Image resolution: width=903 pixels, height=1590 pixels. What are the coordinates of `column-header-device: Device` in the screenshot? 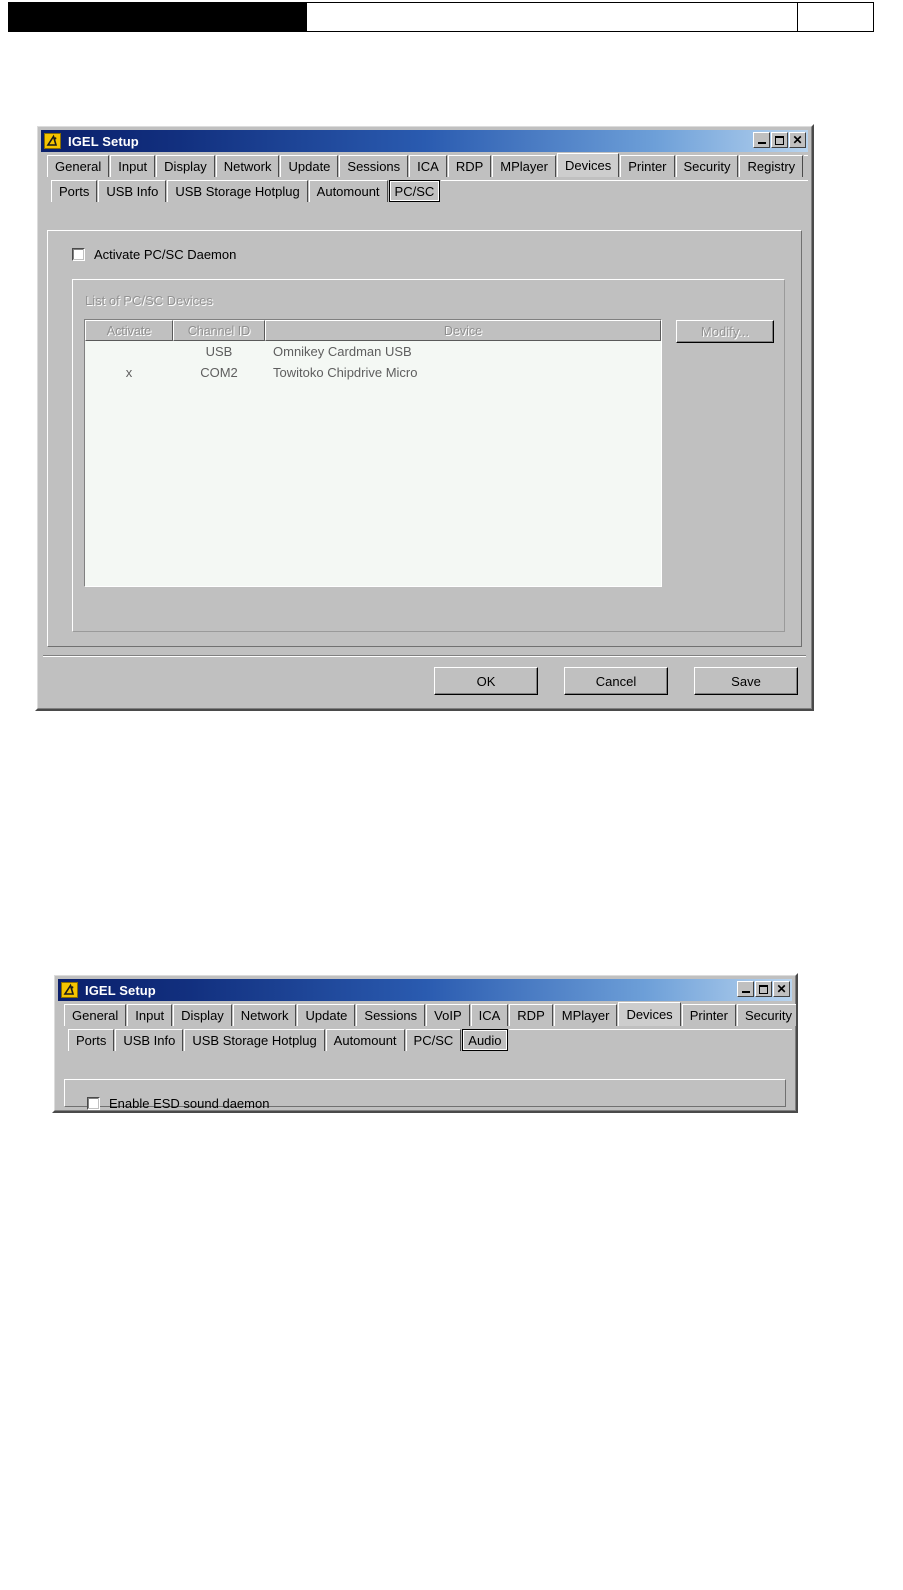 It's located at (463, 330).